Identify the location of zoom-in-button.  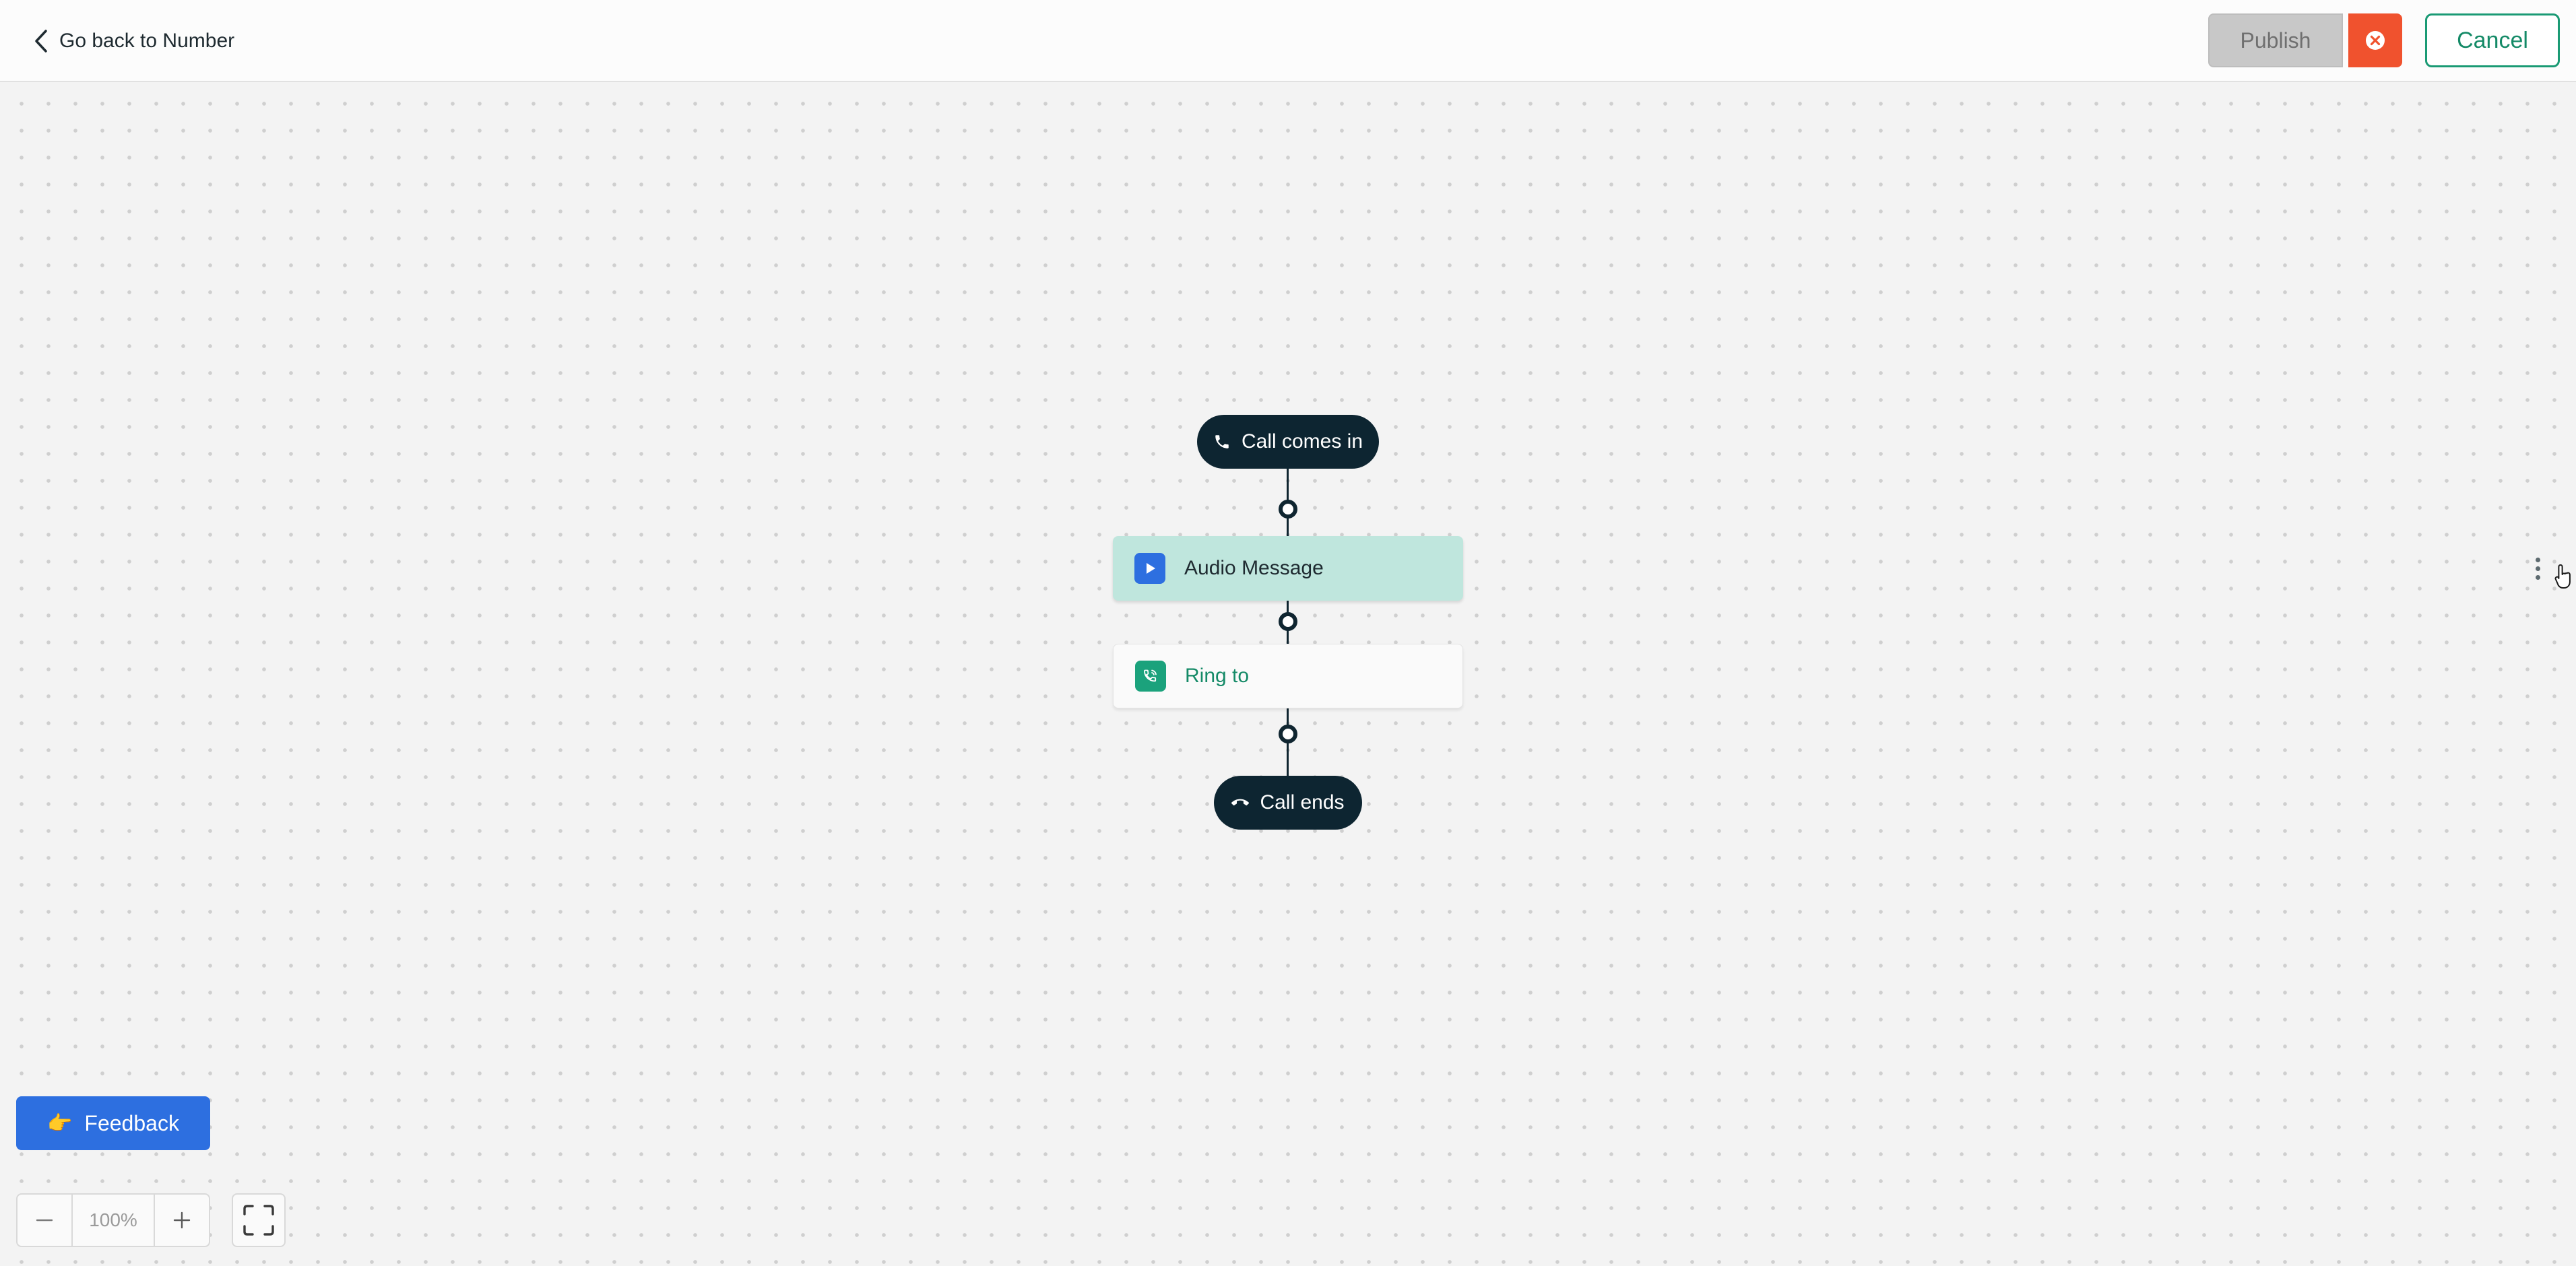
(182, 1220).